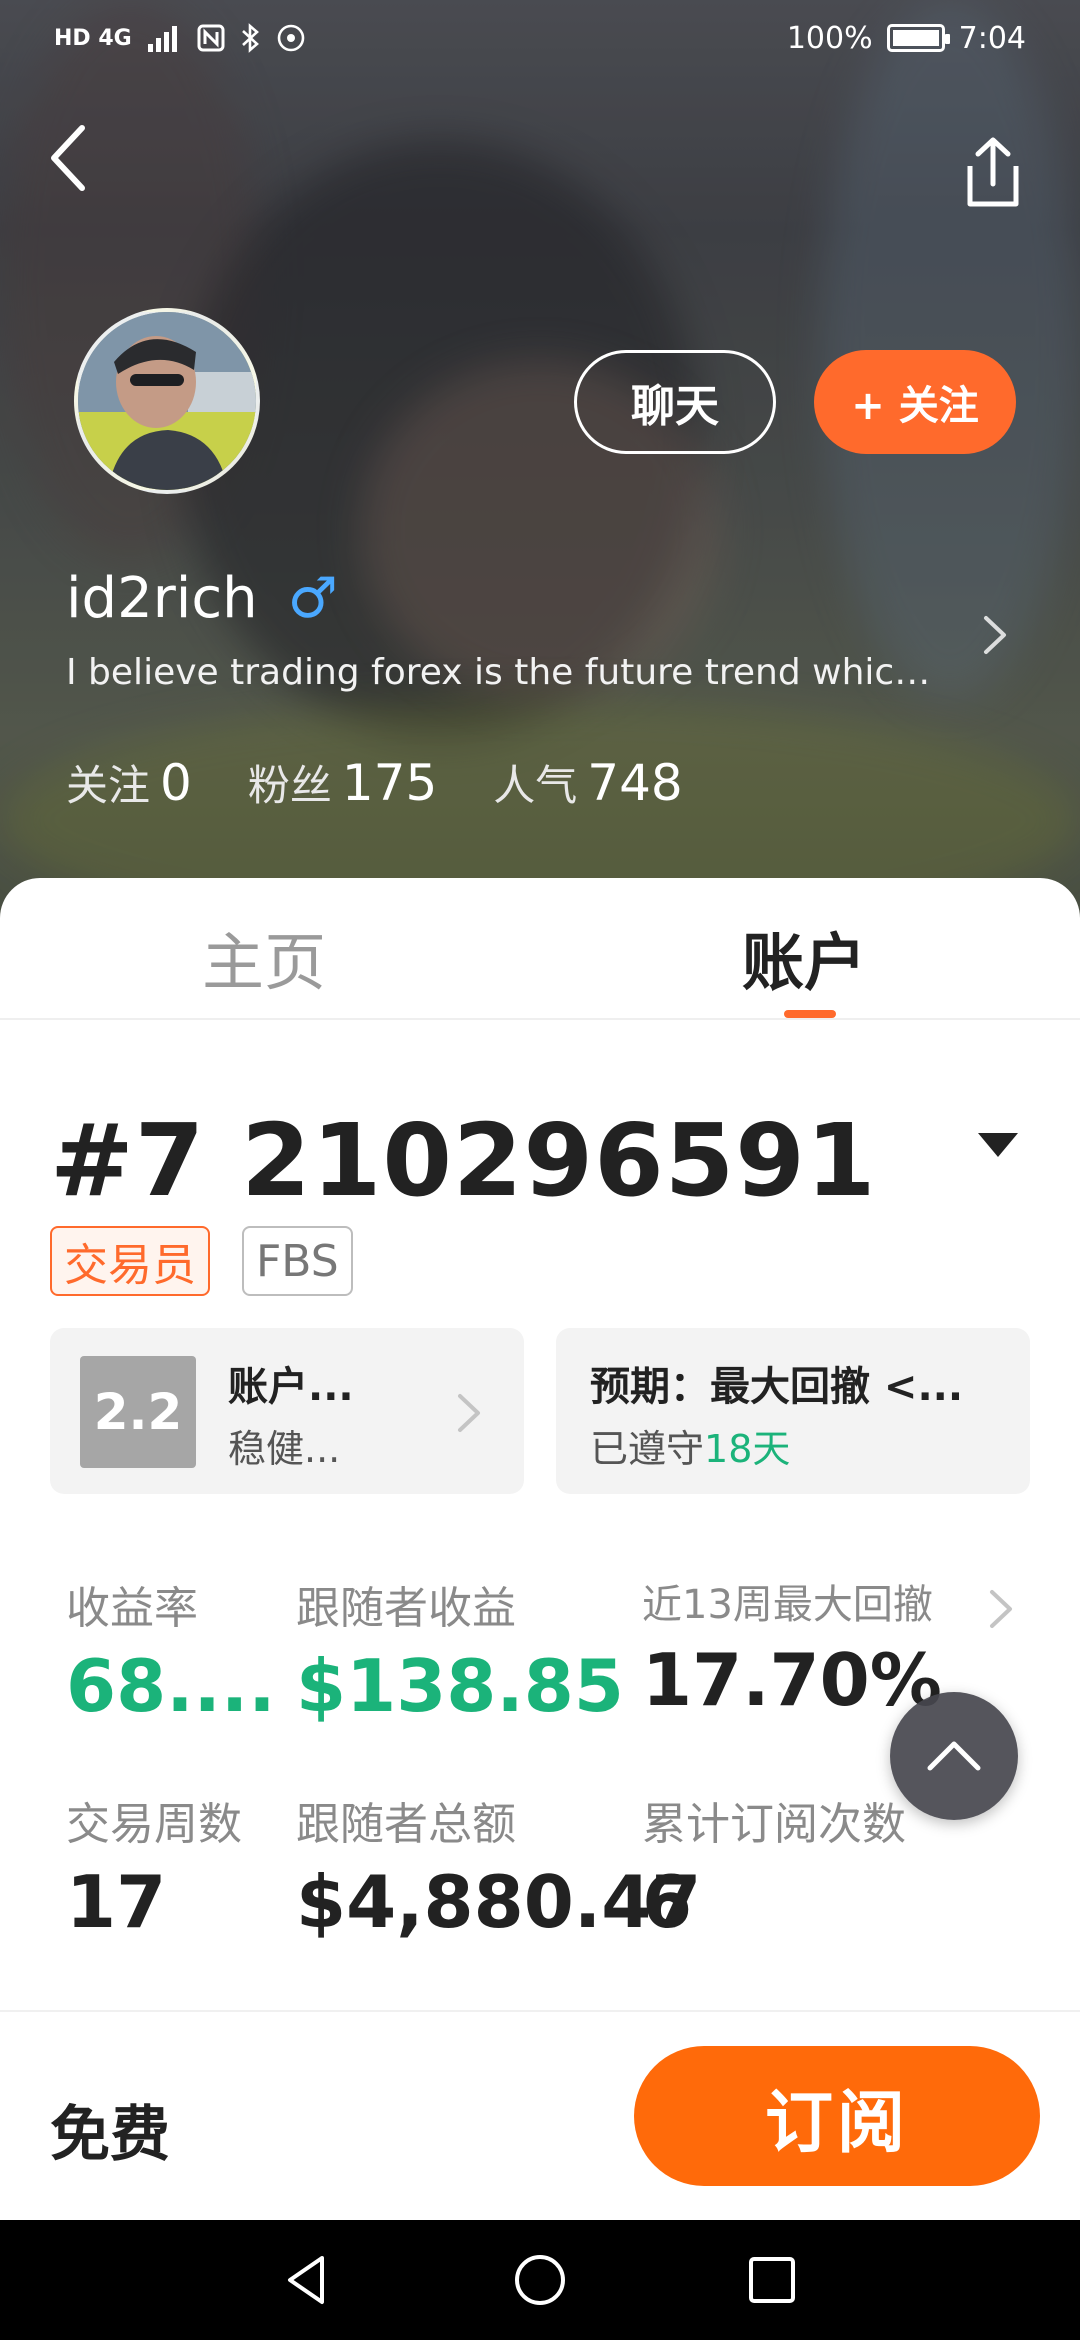  What do you see at coordinates (635, 783) in the screenshot?
I see `stat-value: 748` at bounding box center [635, 783].